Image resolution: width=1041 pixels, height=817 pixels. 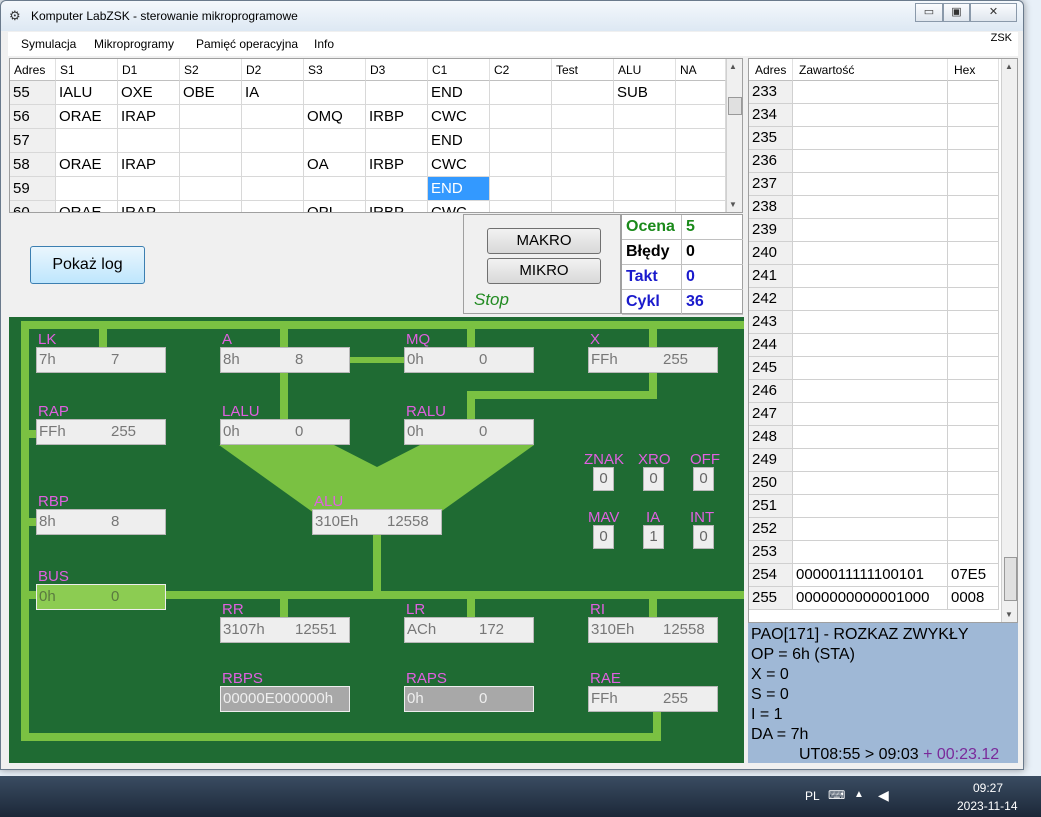 What do you see at coordinates (1009, 340) in the screenshot?
I see `memory-scrollbar: ▲ ▼` at bounding box center [1009, 340].